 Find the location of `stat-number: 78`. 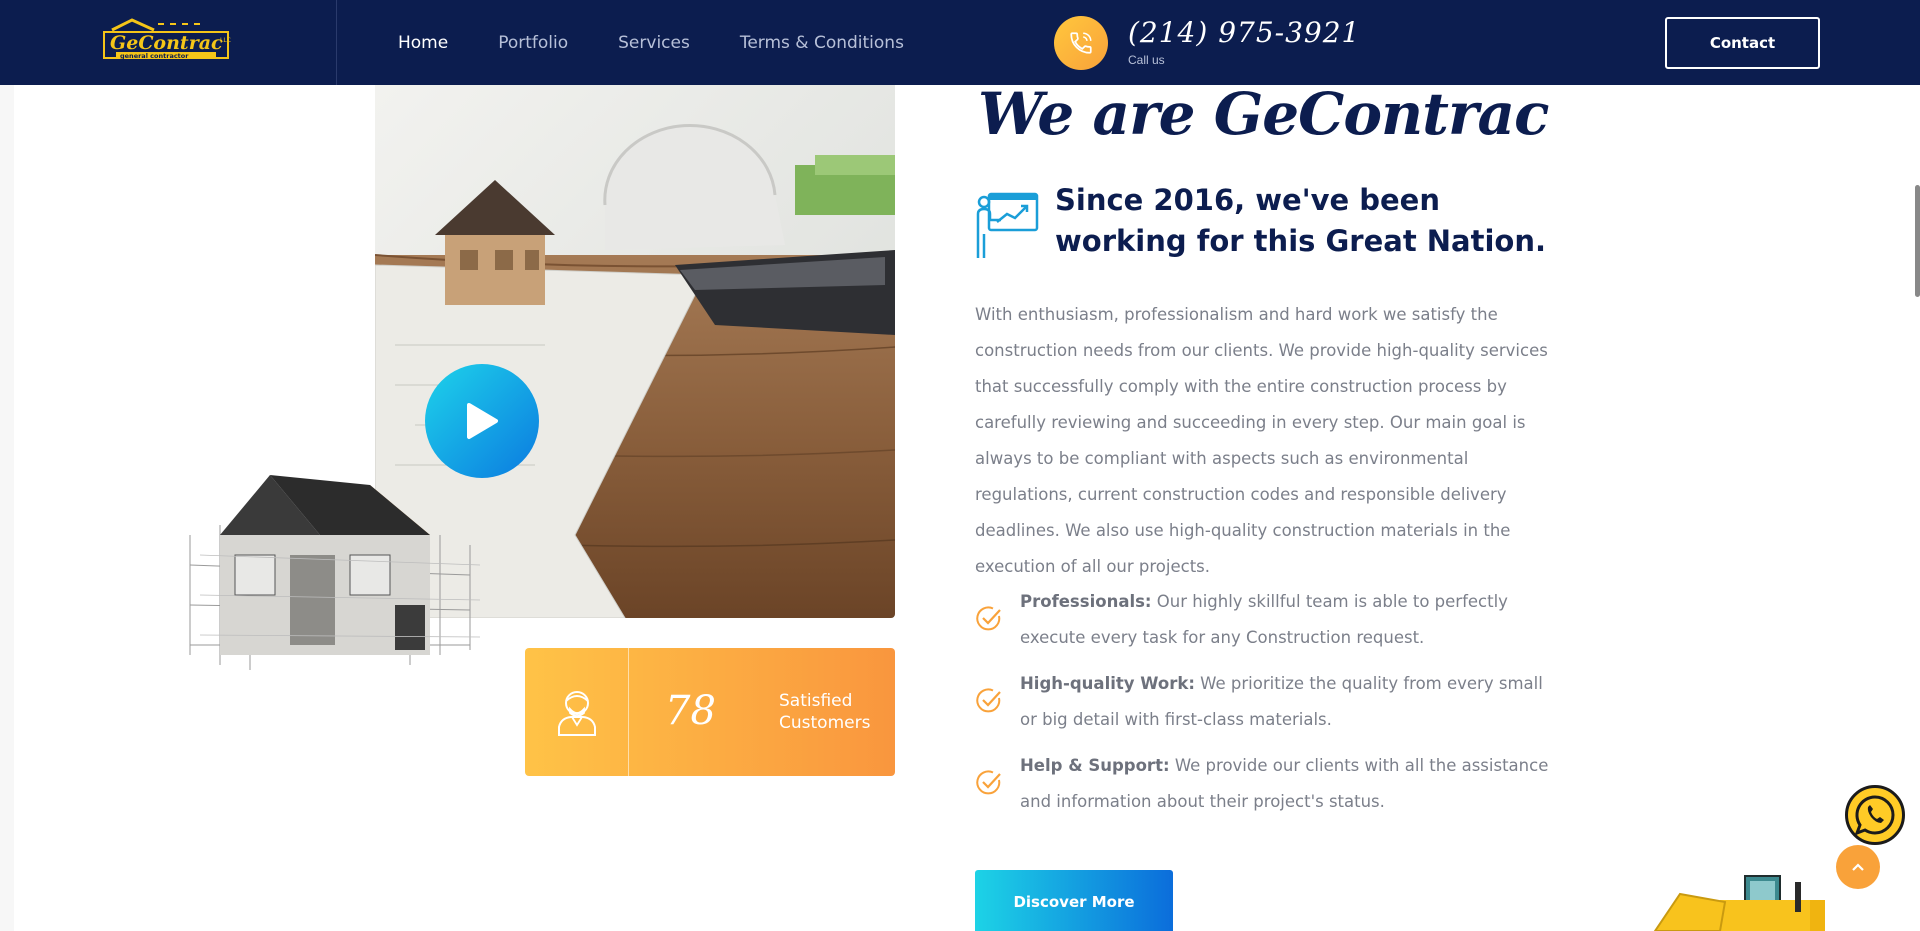

stat-number: 78 is located at coordinates (690, 711).